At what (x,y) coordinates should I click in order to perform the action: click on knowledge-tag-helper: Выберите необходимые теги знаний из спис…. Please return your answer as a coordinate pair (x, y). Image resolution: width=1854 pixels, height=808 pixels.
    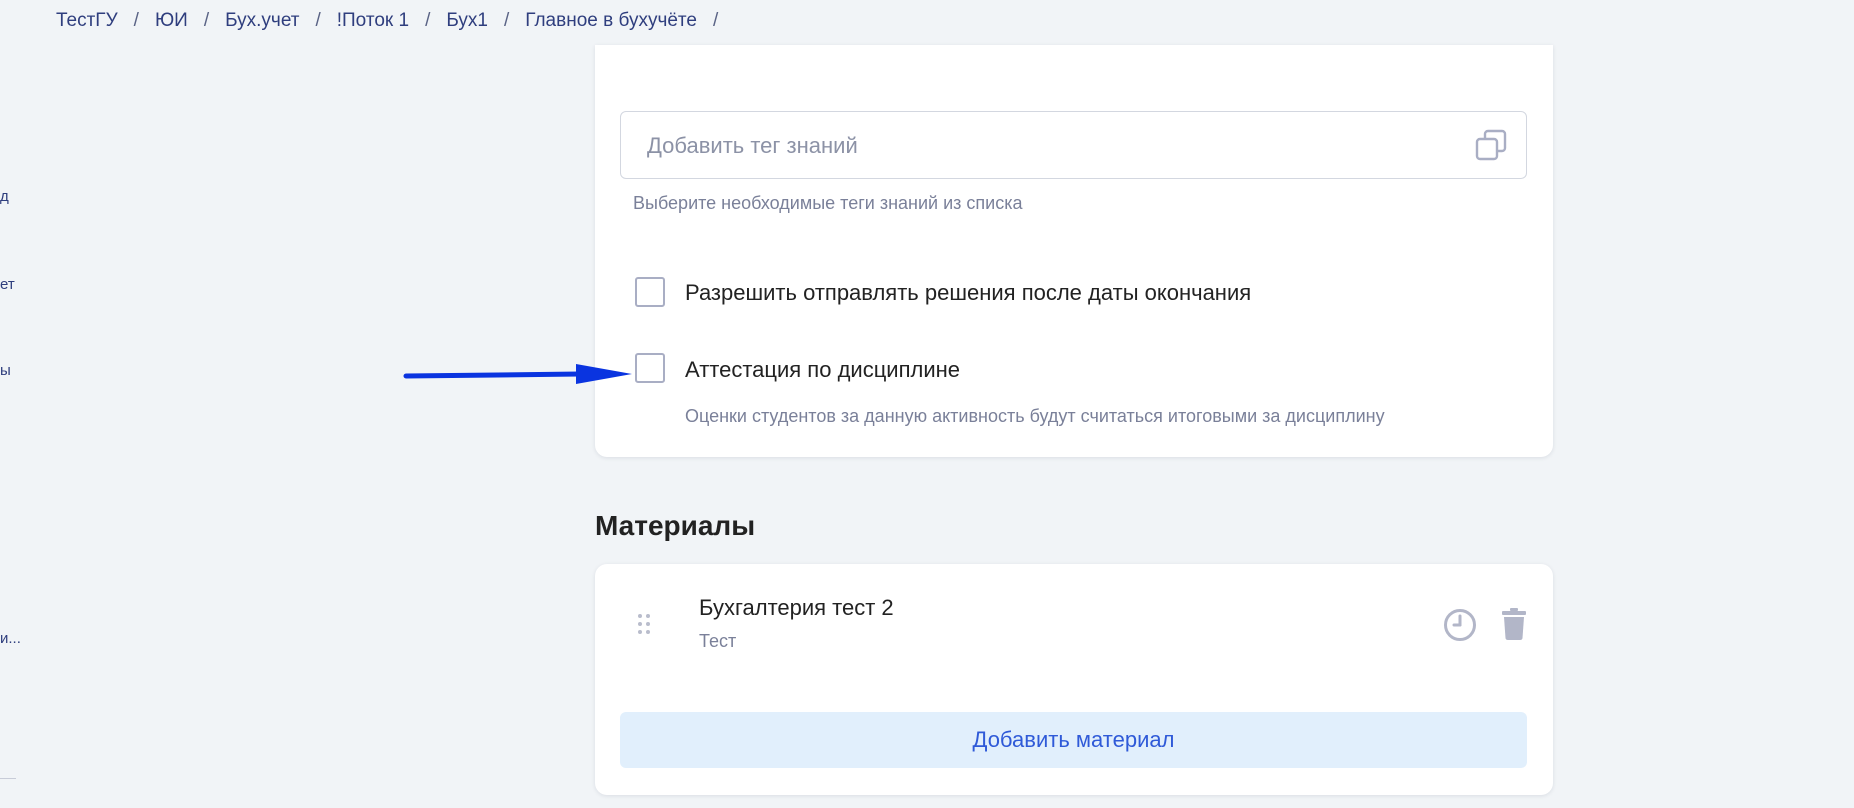
    Looking at the image, I should click on (828, 203).